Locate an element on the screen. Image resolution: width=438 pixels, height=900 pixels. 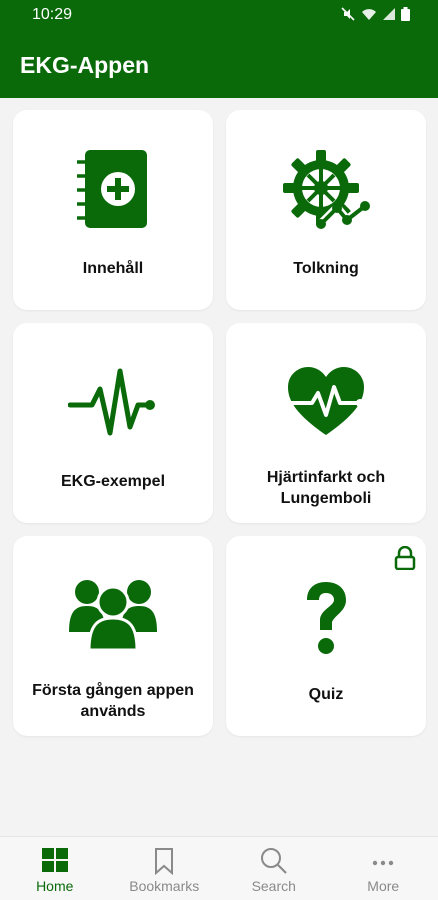
card-label: Tolkning is located at coordinates (326, 268).